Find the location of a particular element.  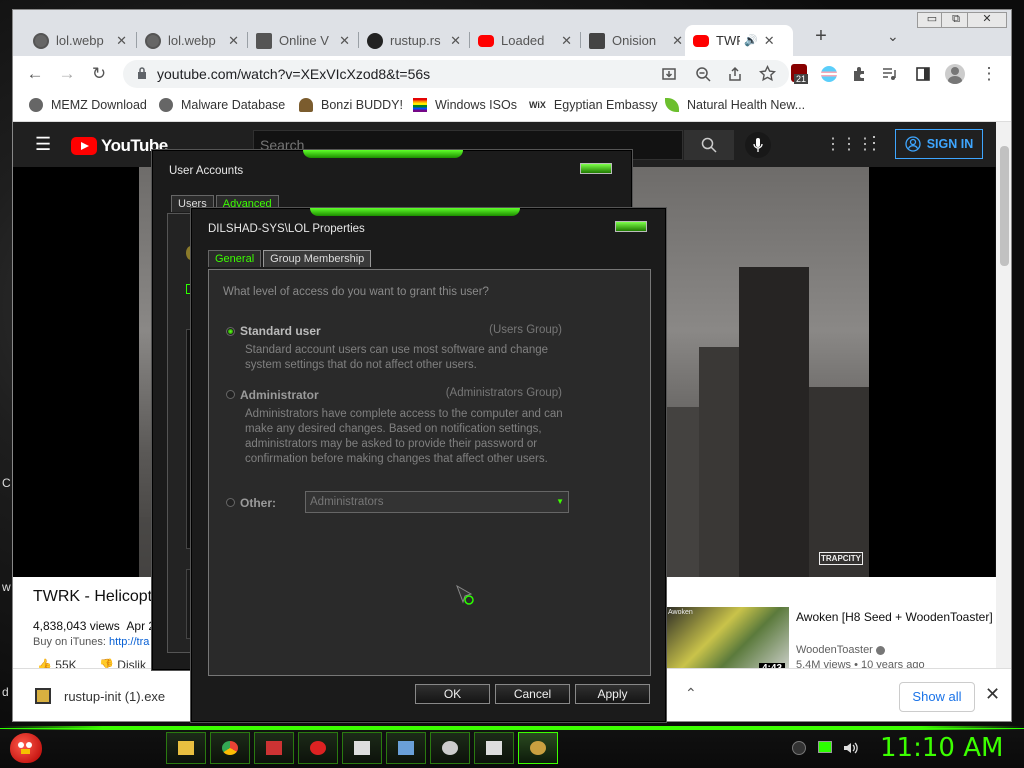

show-all-button: Show all is located at coordinates (937, 697).